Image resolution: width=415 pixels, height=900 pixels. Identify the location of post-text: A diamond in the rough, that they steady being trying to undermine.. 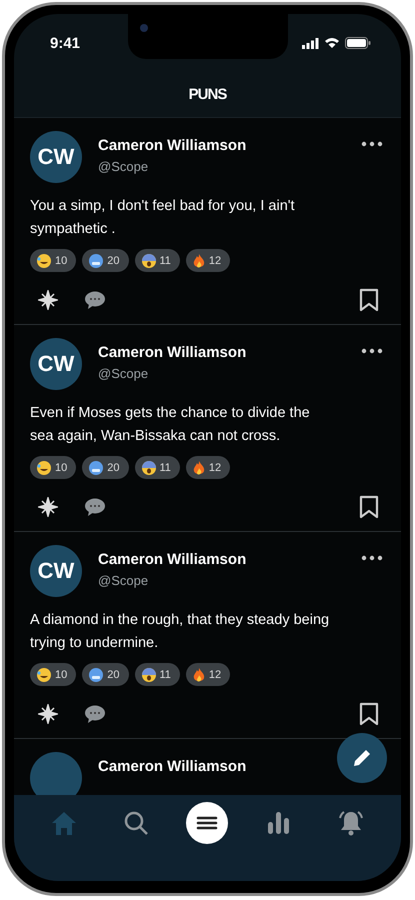
(180, 632).